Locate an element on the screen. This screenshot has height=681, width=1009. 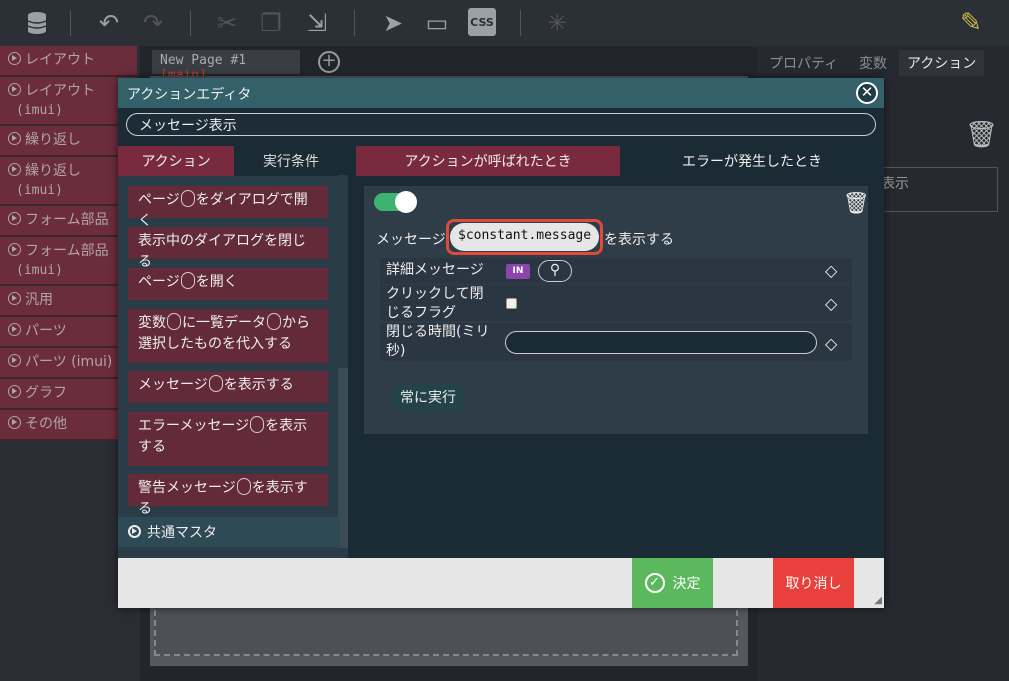
import-icon: ⇲ is located at coordinates (317, 23).